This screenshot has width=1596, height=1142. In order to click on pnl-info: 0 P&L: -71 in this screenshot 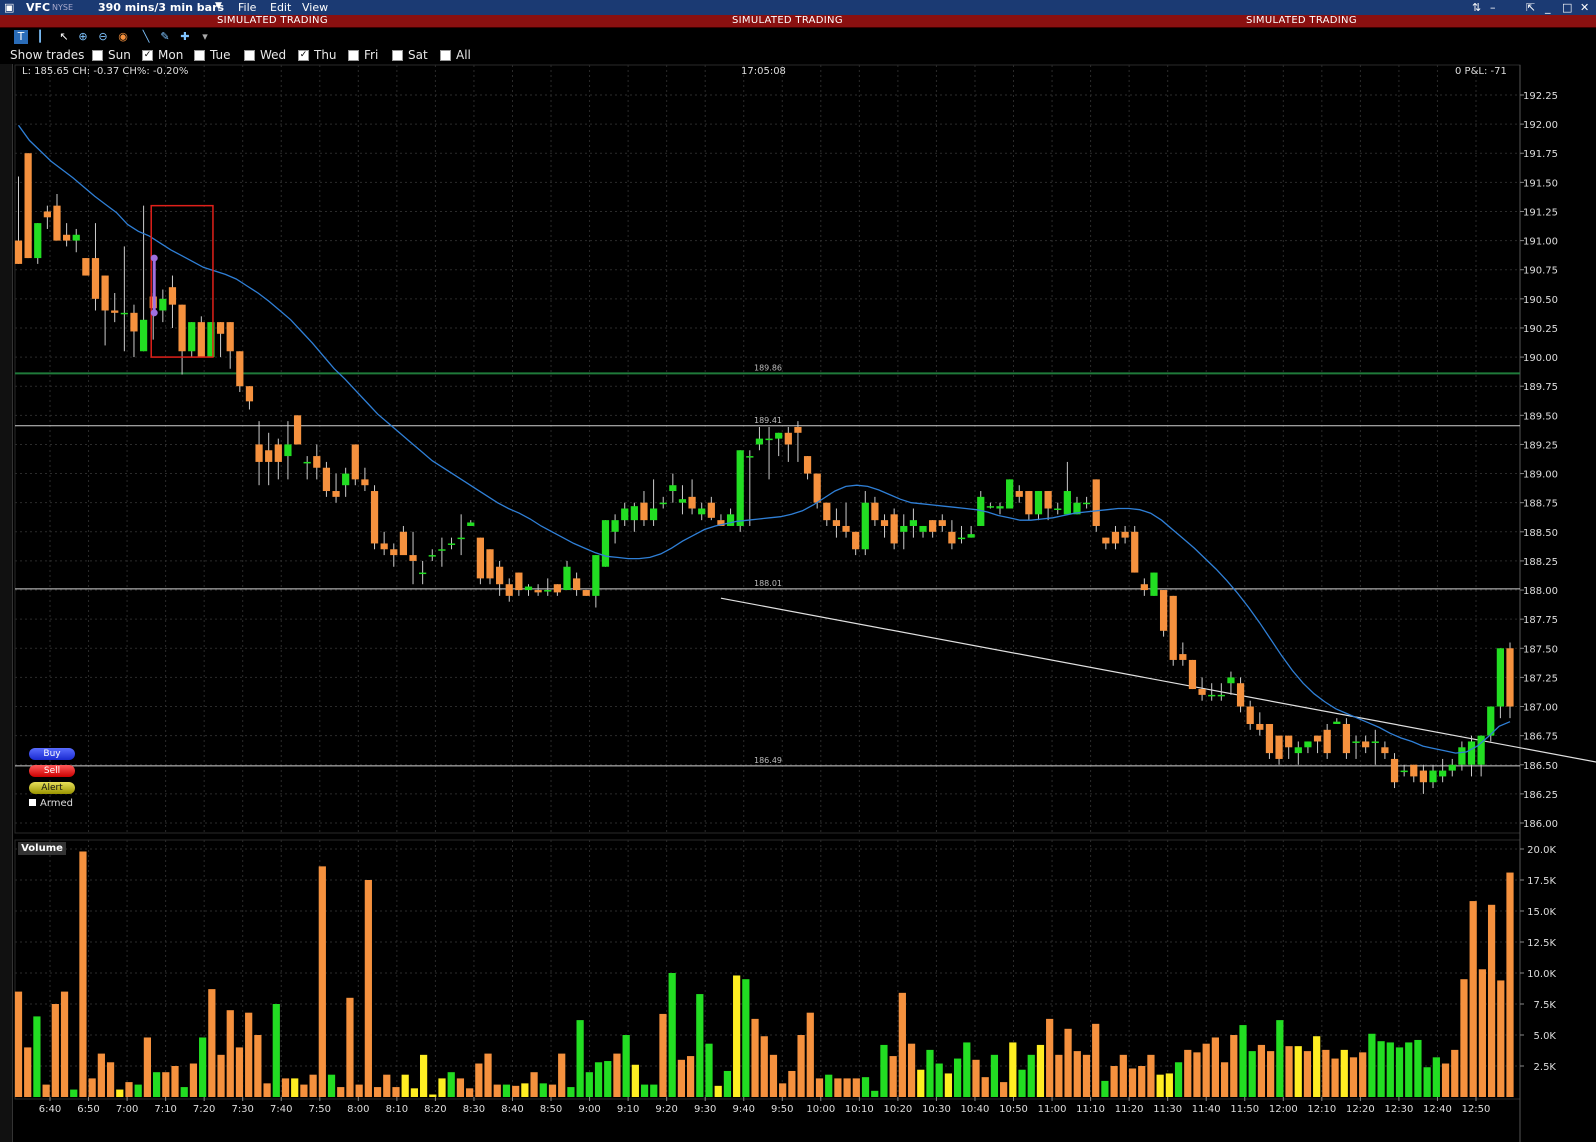, I will do `click(1481, 71)`.